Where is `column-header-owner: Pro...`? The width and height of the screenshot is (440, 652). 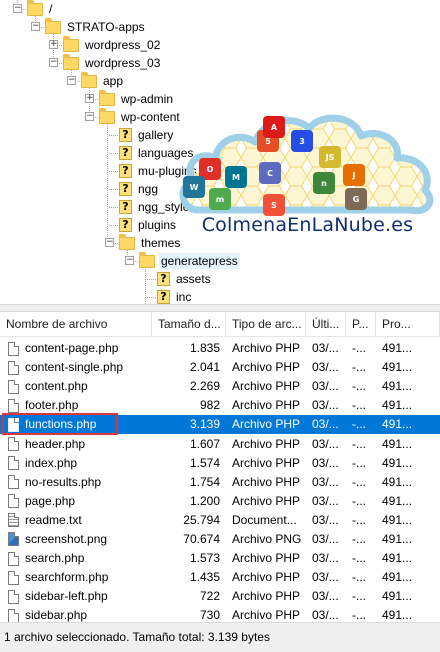
column-header-owner: Pro... is located at coordinates (408, 324).